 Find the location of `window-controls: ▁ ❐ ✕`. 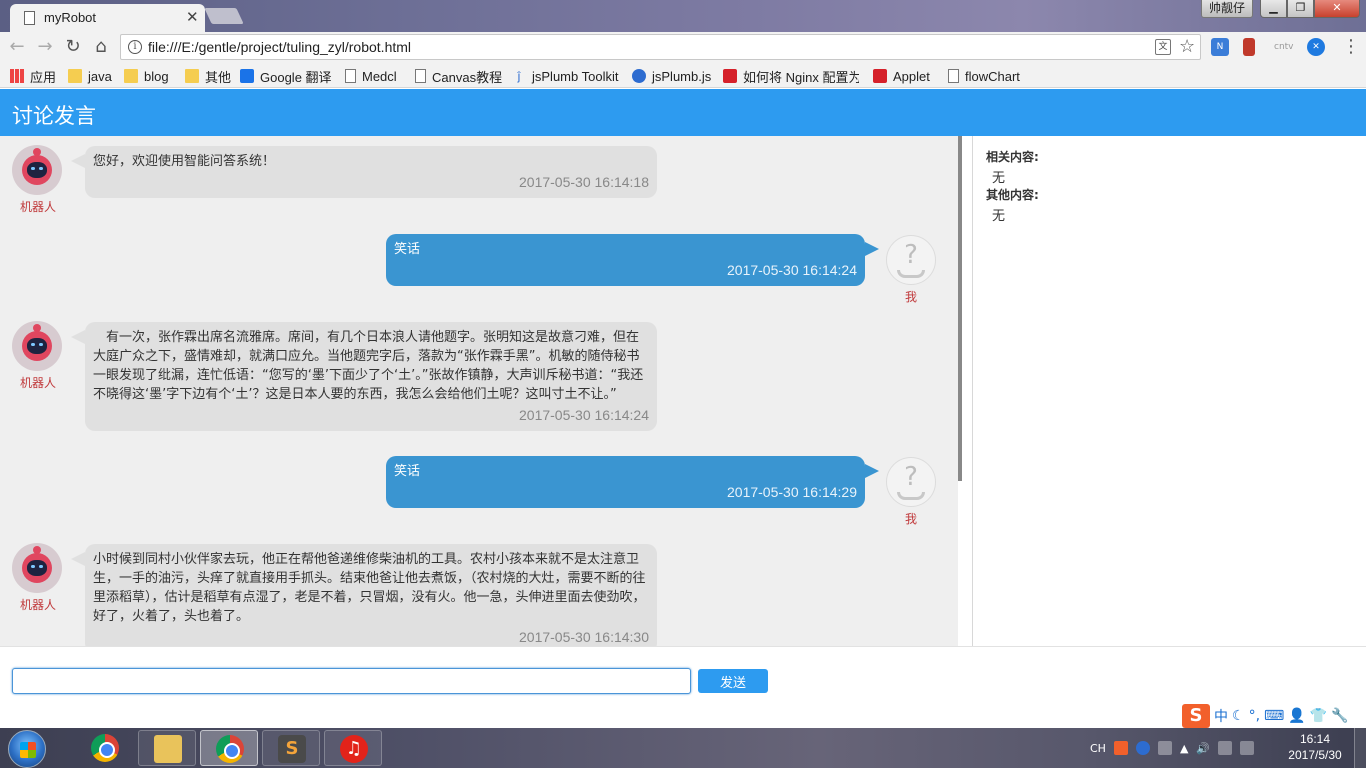

window-controls: ▁ ❐ ✕ is located at coordinates (1310, 9).